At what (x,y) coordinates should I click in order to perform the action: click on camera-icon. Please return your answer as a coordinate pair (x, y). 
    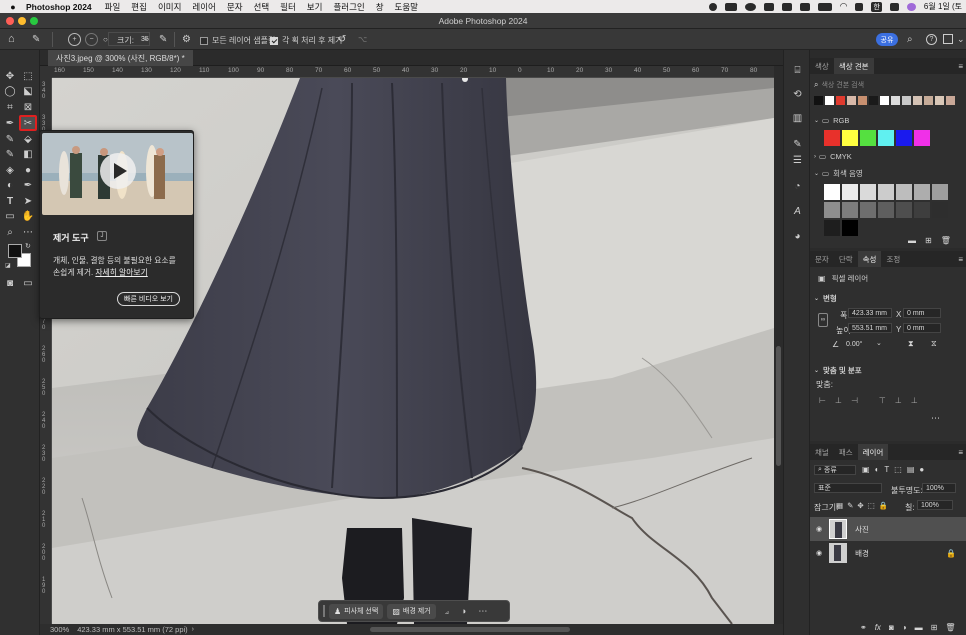
    Looking at the image, I should click on (730, 6).